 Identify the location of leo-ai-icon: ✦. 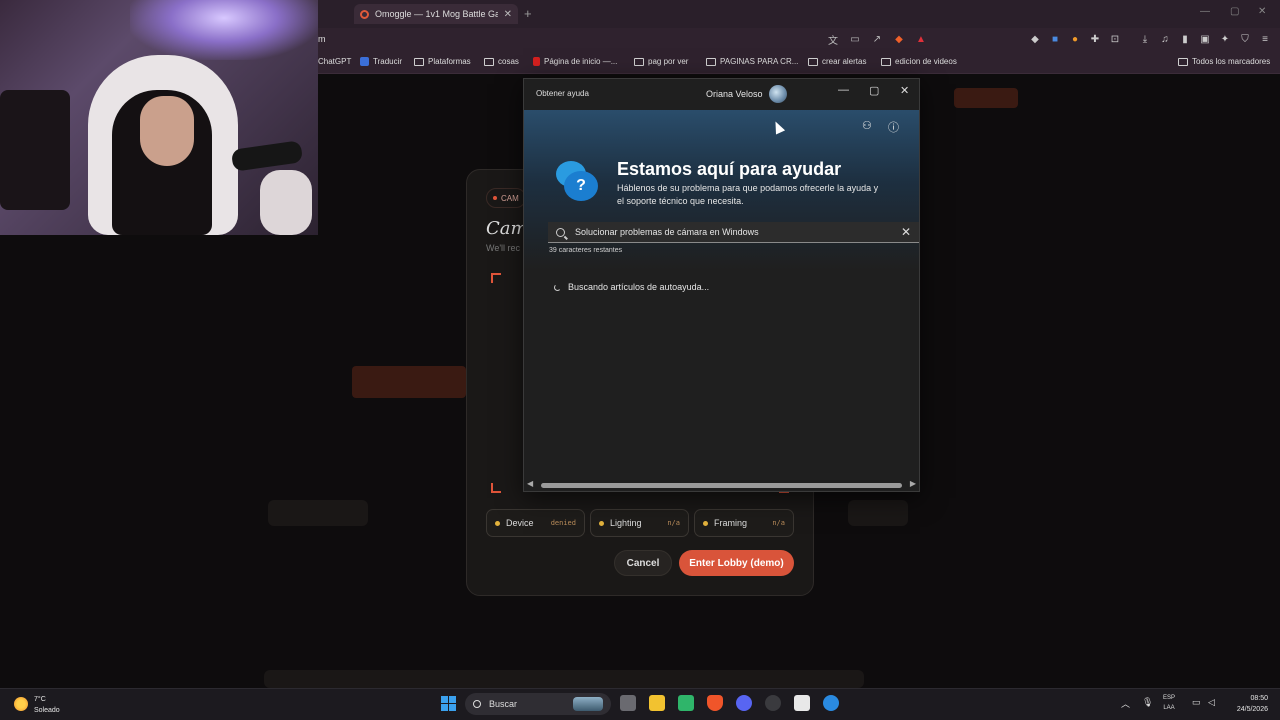
(1225, 39).